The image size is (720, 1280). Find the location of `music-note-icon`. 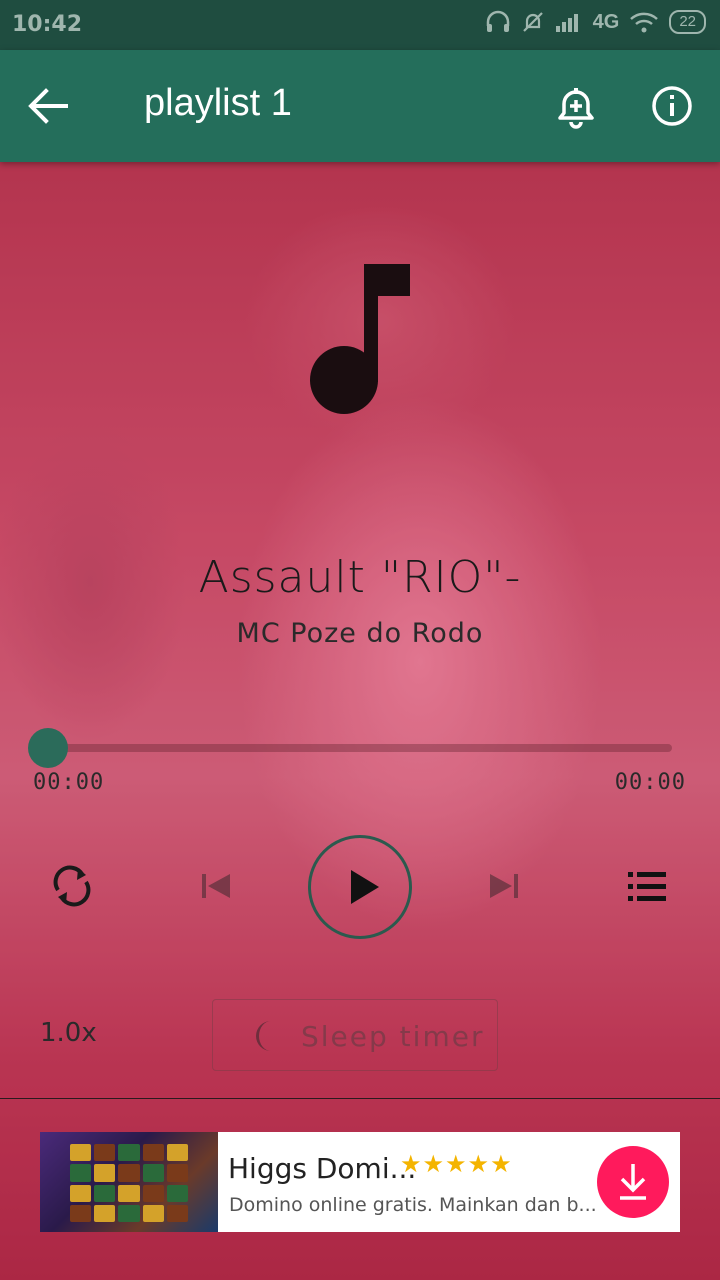

music-note-icon is located at coordinates (360, 339).